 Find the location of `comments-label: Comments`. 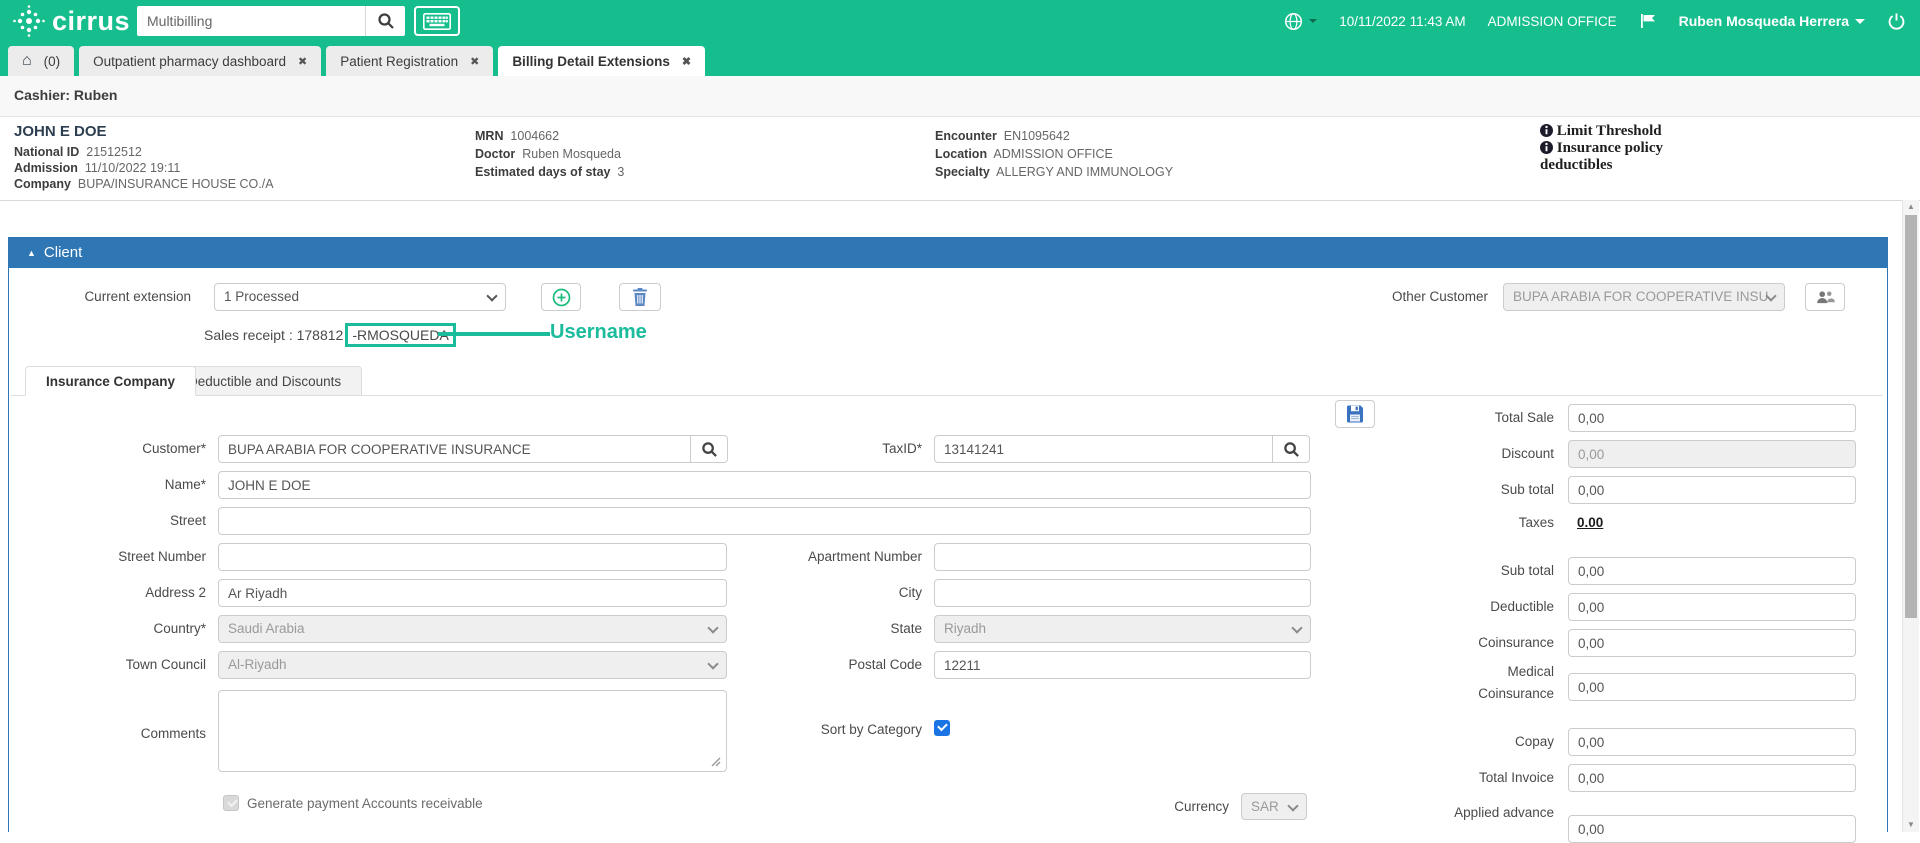

comments-label: Comments is located at coordinates (173, 733).